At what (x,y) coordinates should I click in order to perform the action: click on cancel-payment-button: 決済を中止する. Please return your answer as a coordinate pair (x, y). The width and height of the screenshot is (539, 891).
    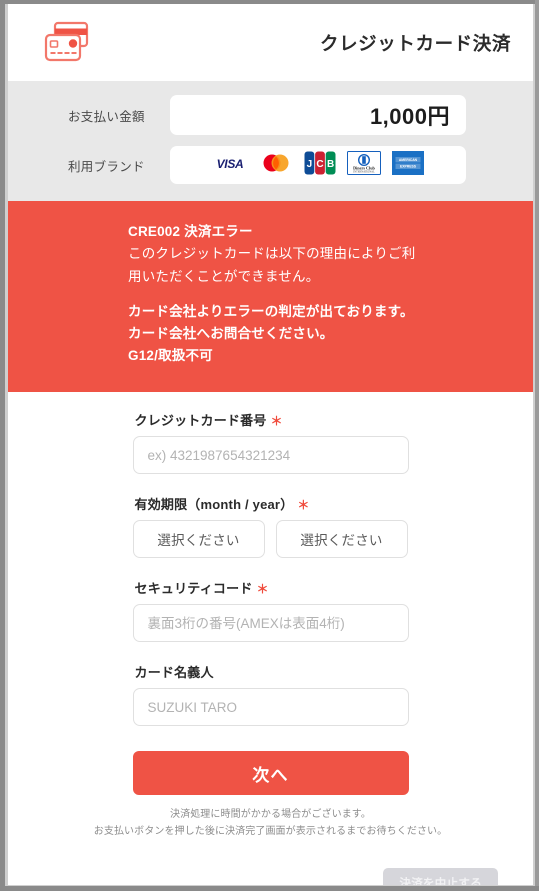
    Looking at the image, I should click on (440, 876).